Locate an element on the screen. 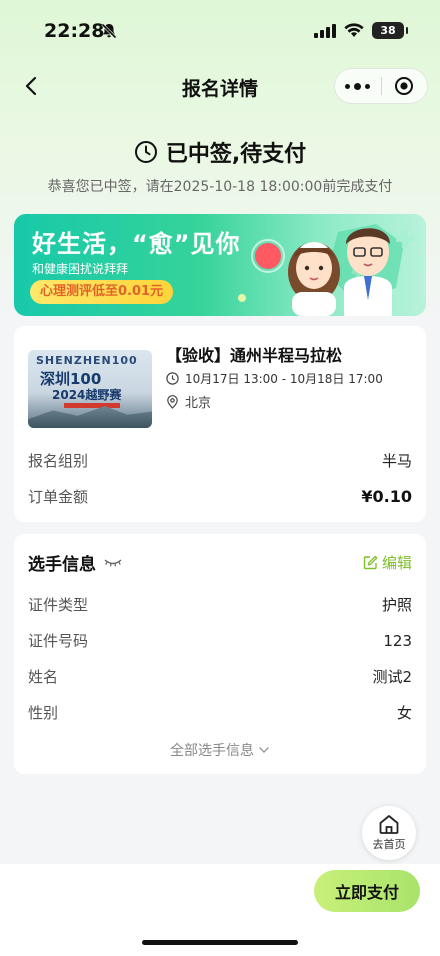 Image resolution: width=440 pixels, height=956 pixels. event-location-text: 北京 is located at coordinates (198, 403).